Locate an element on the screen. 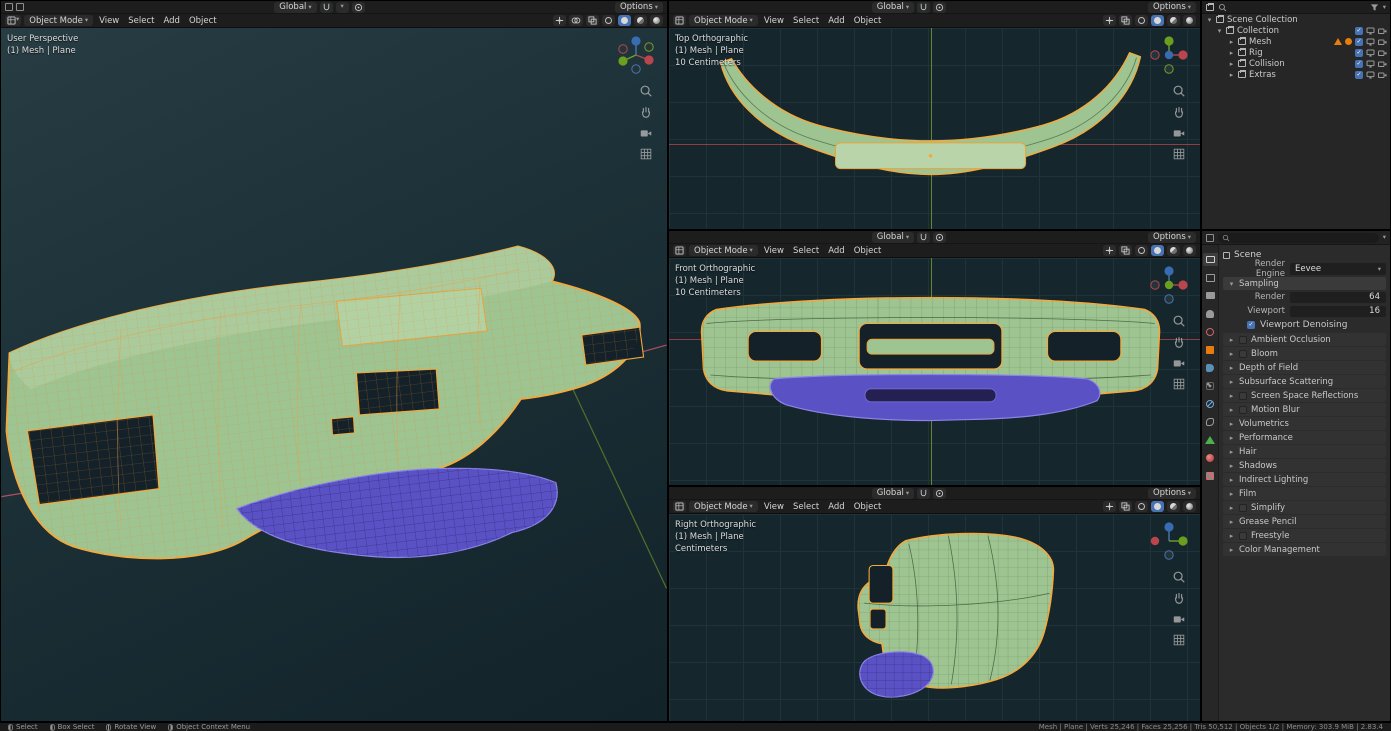  tab-physics is located at coordinates (1210, 403).